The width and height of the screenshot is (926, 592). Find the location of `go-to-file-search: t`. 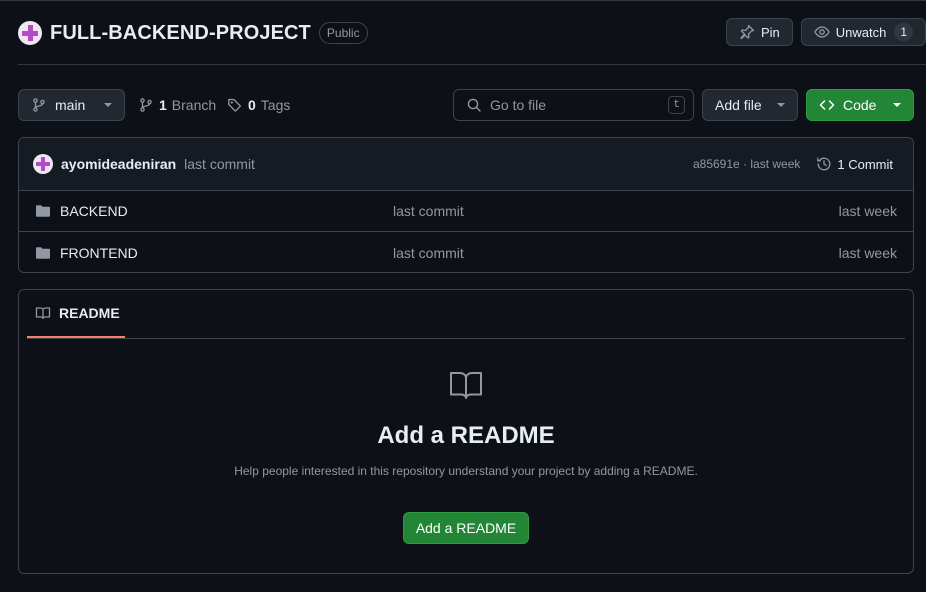

go-to-file-search: t is located at coordinates (573, 105).